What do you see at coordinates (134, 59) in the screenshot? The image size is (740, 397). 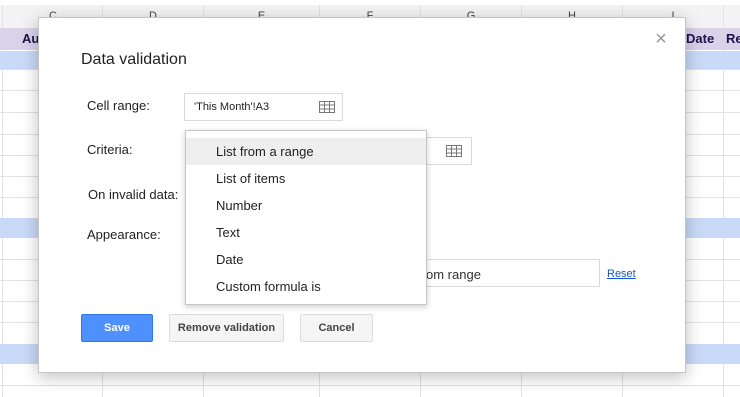 I see `dialog-title: Data validation` at bounding box center [134, 59].